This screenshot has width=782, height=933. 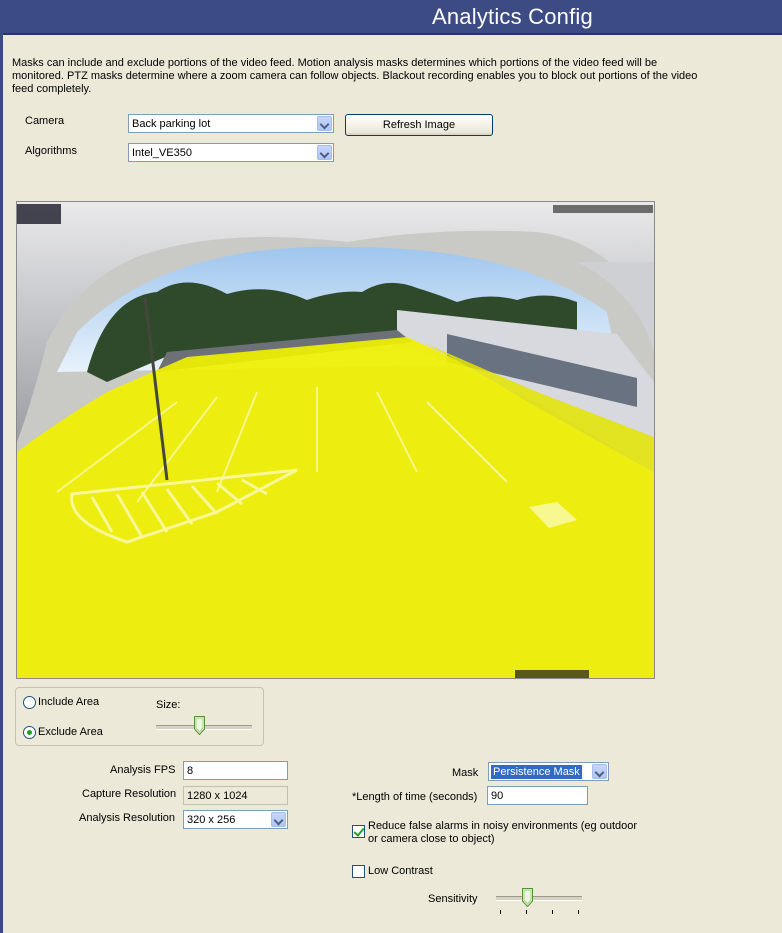 I want to click on capture-resolution-field: 1280 x 1024, so click(x=235, y=795).